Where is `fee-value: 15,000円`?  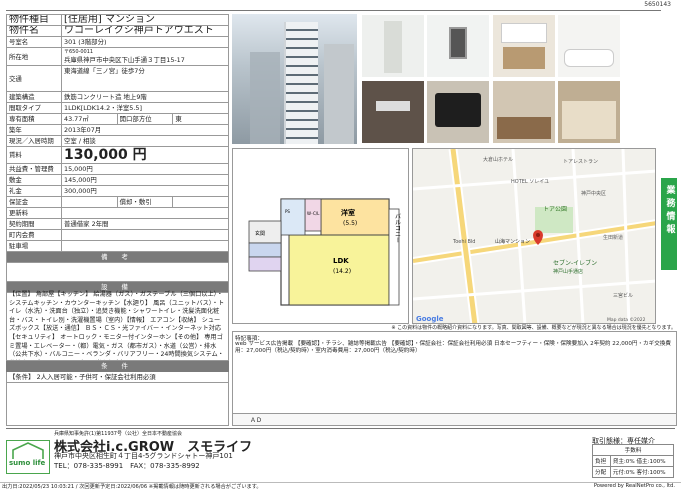
fee-value: 15,000円 is located at coordinates (145, 169).